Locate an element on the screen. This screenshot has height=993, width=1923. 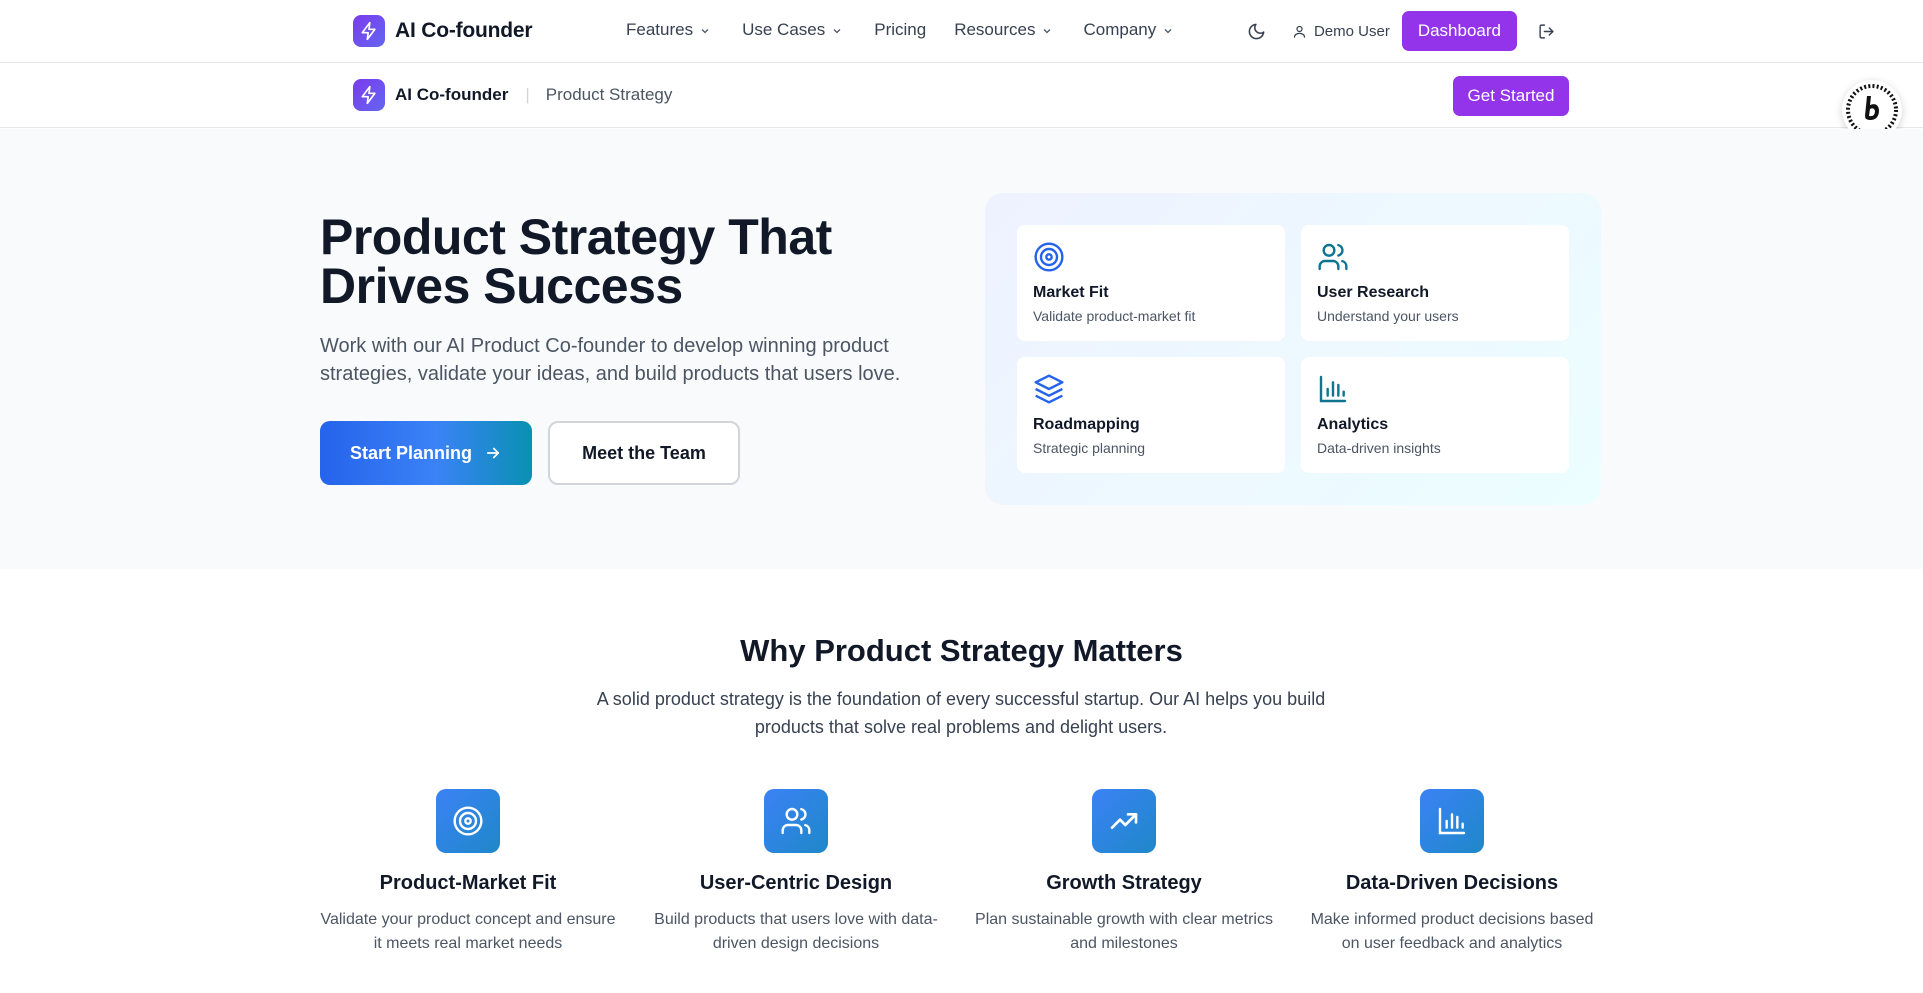
feature-card-market-fit: Market Fit Validate product-market fit is located at coordinates (1151, 283).